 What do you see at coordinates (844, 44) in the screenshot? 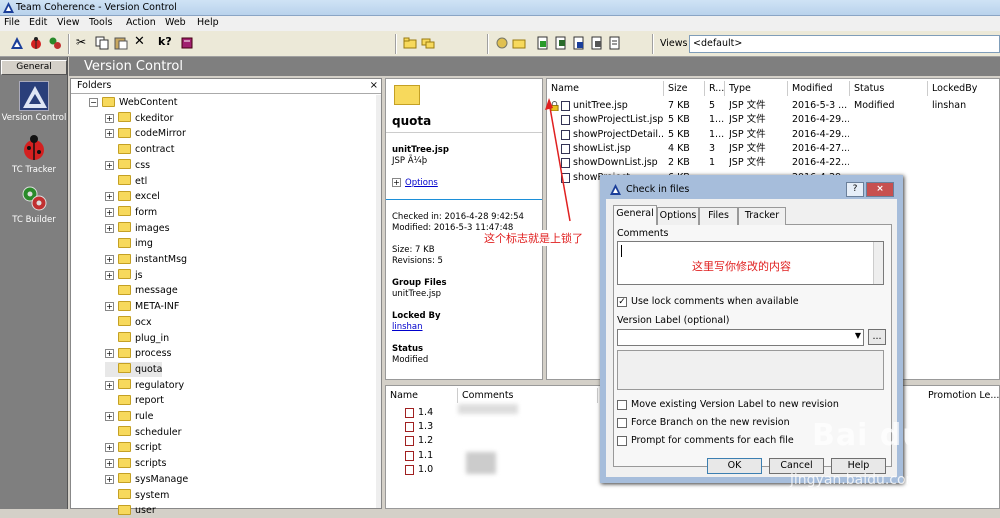
I see `views-select: <default>` at bounding box center [844, 44].